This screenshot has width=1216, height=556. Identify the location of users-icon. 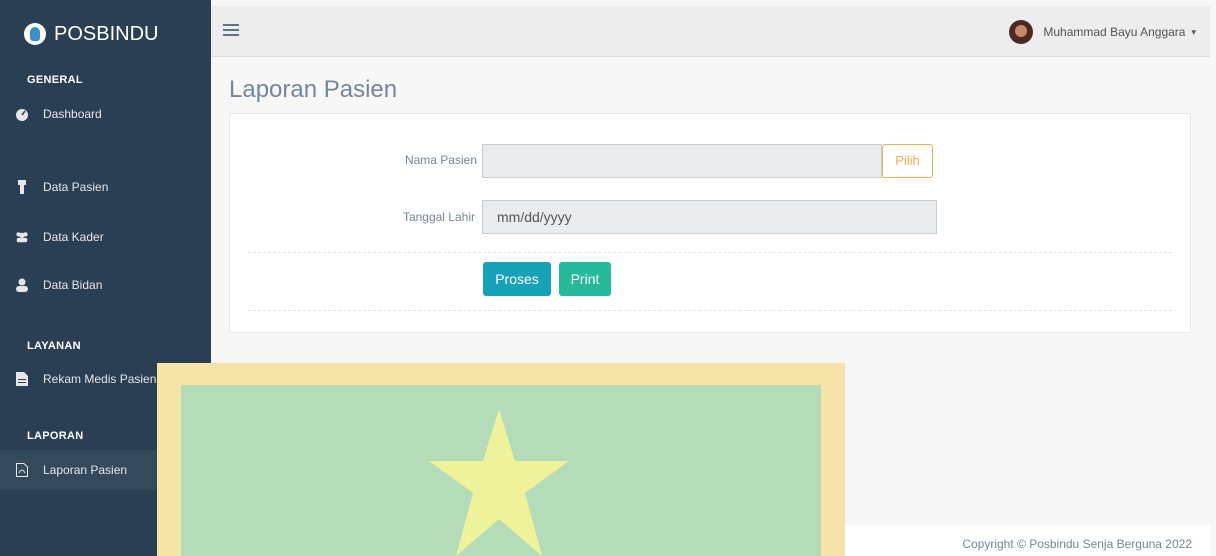
(22, 237).